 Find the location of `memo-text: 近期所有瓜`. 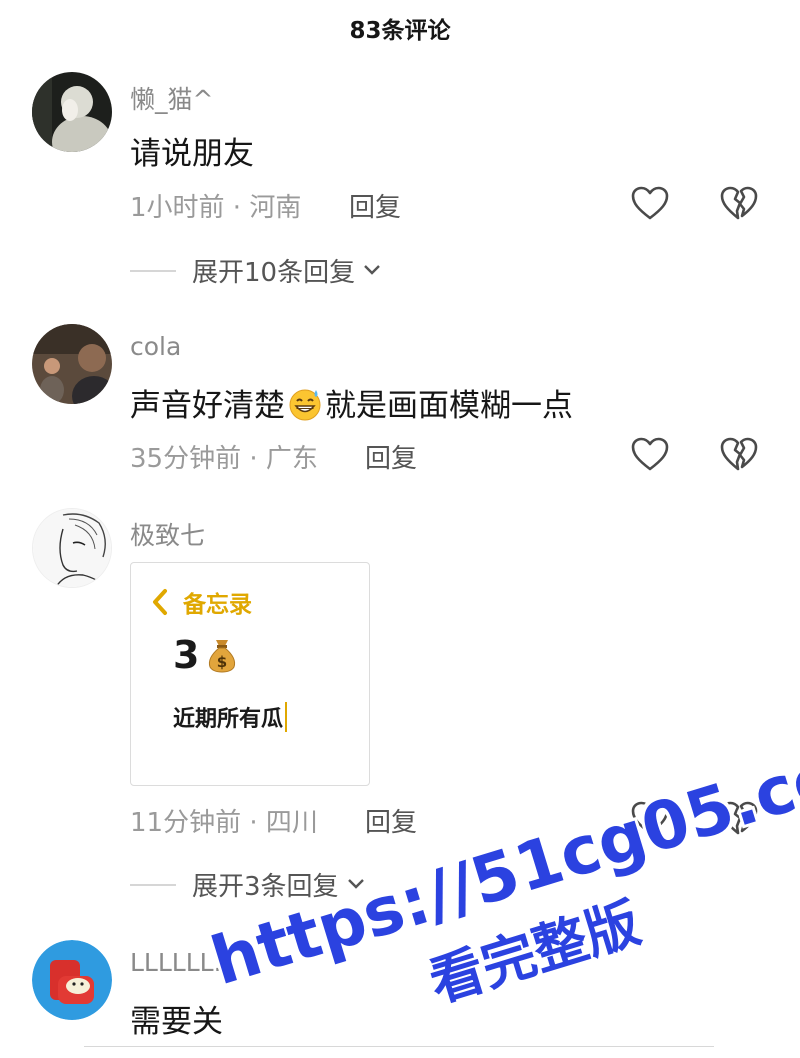

memo-text: 近期所有瓜 is located at coordinates (228, 719).